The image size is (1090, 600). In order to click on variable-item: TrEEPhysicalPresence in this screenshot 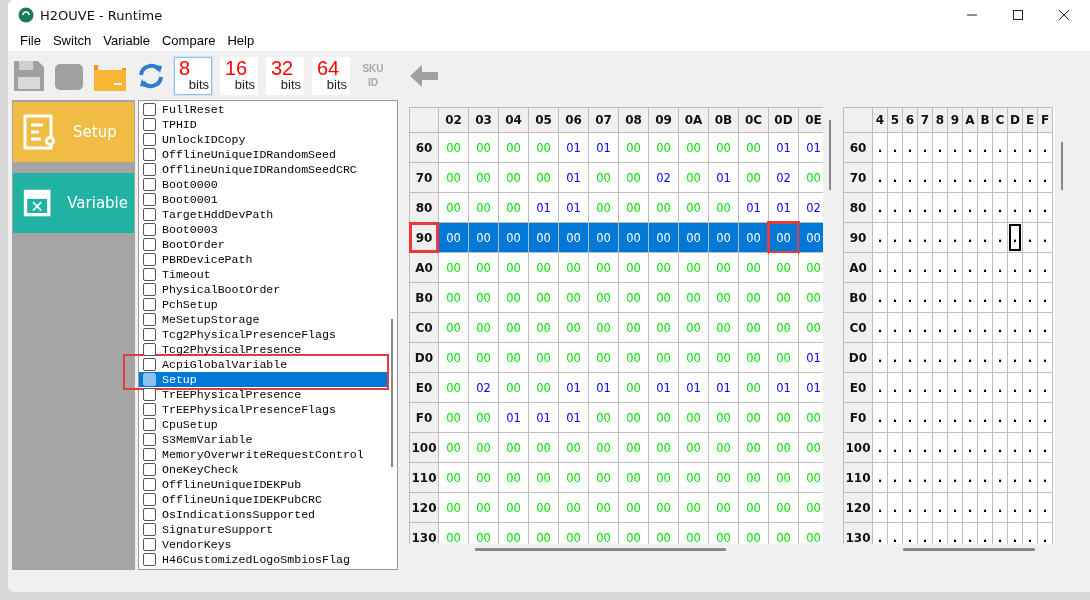, I will do `click(263, 394)`.